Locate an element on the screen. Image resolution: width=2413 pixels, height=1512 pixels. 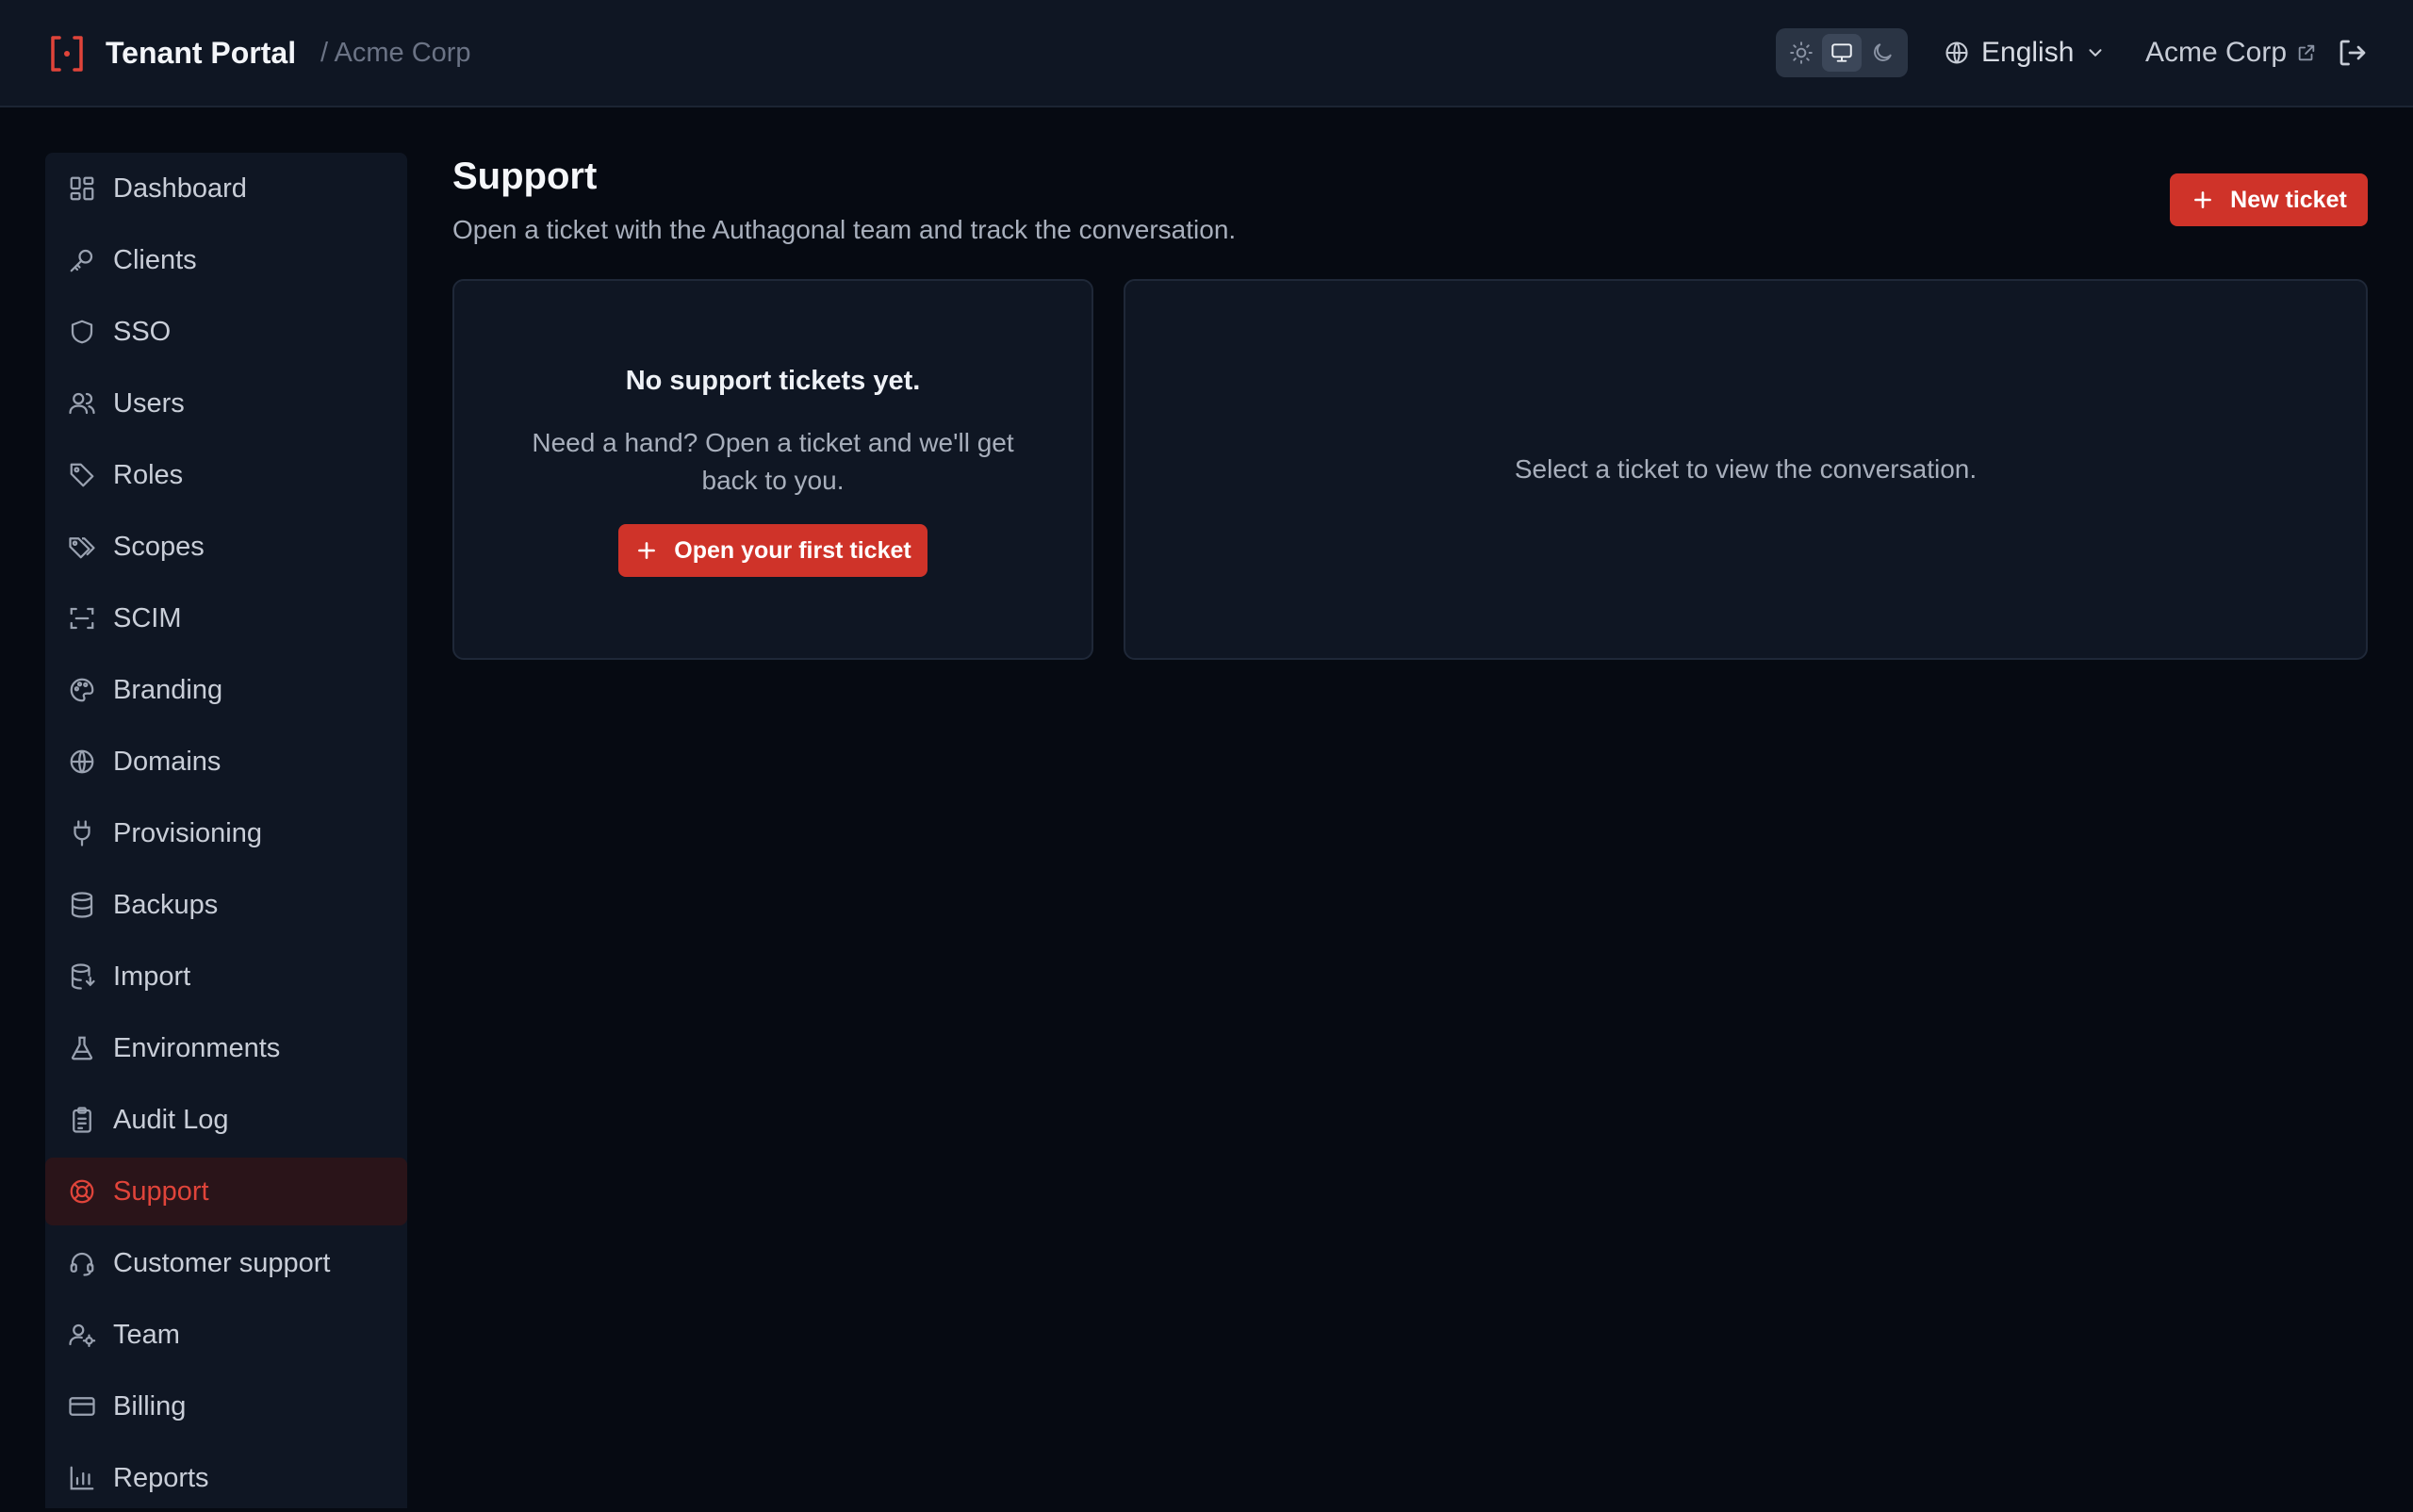
sidebar-item-environments: Environments is located at coordinates (226, 1048).